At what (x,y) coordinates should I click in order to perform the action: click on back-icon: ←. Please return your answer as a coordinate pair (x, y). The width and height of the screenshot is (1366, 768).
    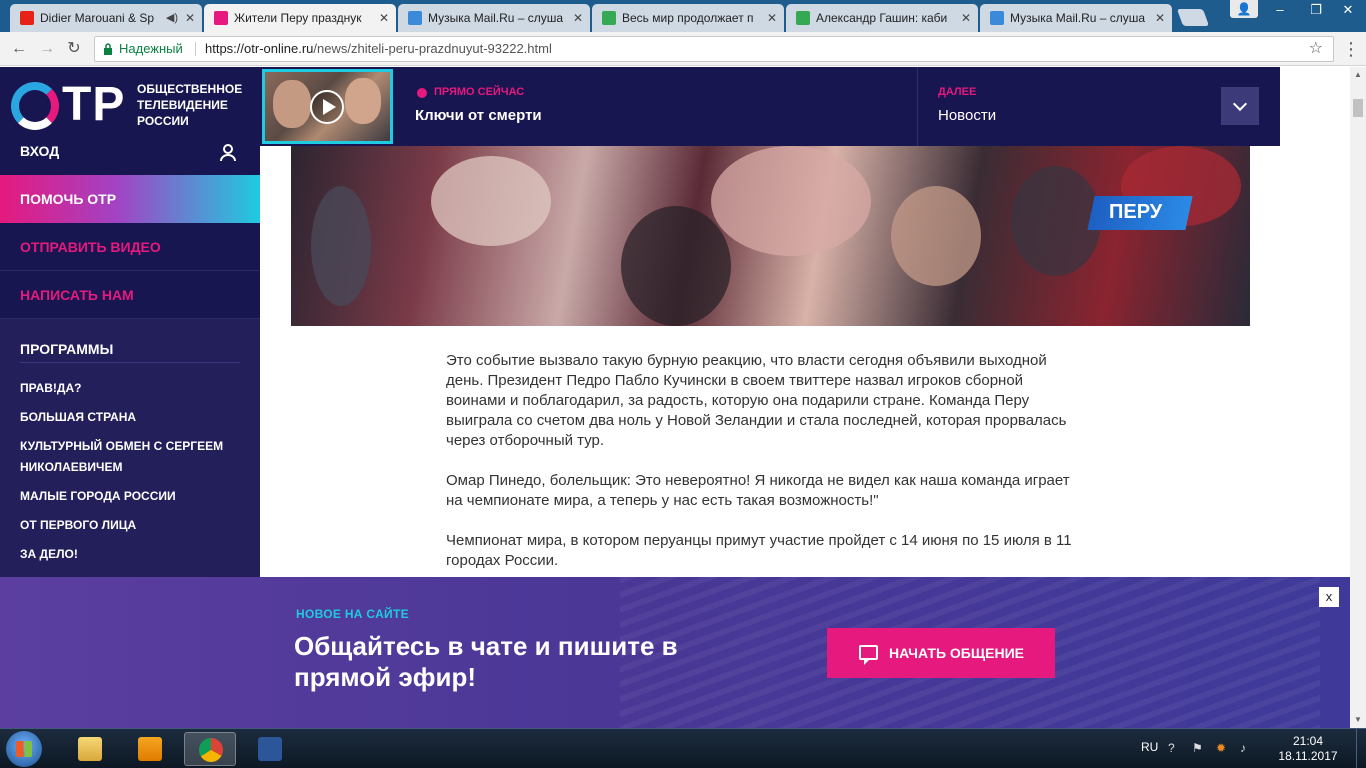
    Looking at the image, I should click on (19, 49).